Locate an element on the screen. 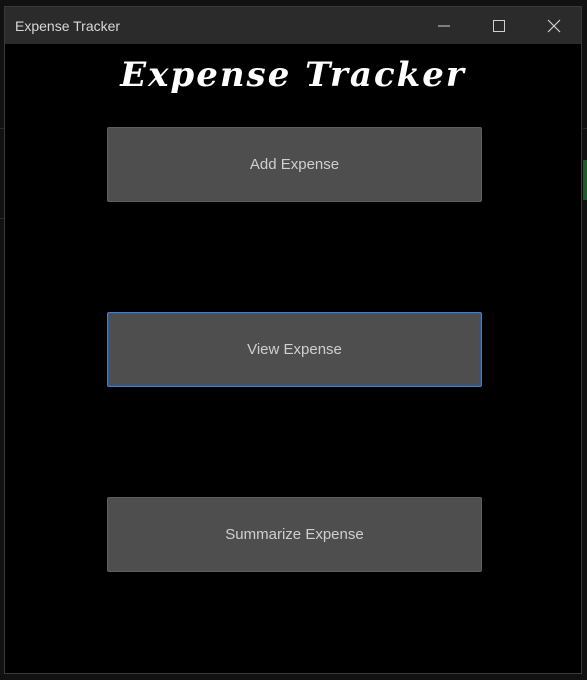  add-expense-button: Add Expense is located at coordinates (294, 164).